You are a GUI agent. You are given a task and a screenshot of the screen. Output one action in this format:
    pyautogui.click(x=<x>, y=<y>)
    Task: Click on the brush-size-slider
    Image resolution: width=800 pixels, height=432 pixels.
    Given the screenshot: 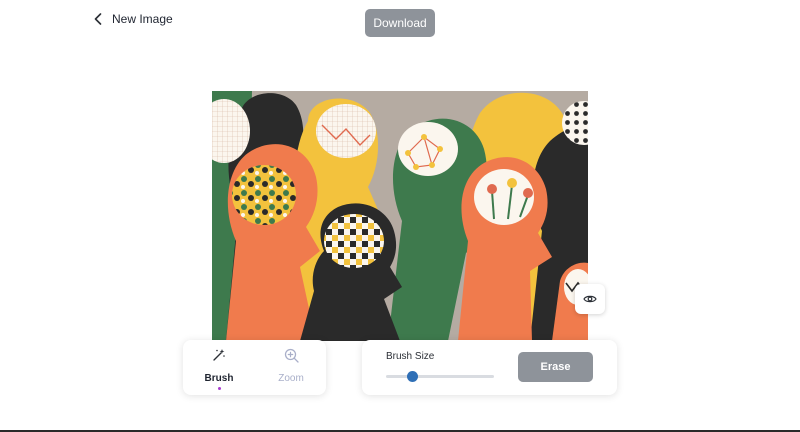 What is the action you would take?
    pyautogui.click(x=440, y=376)
    